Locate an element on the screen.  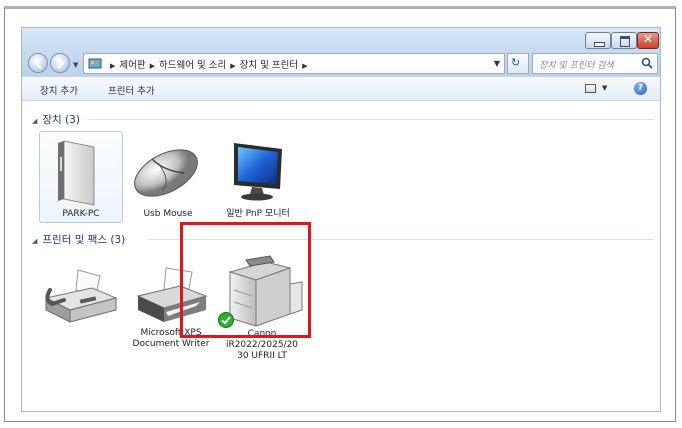
mouse-icon is located at coordinates (166, 173).